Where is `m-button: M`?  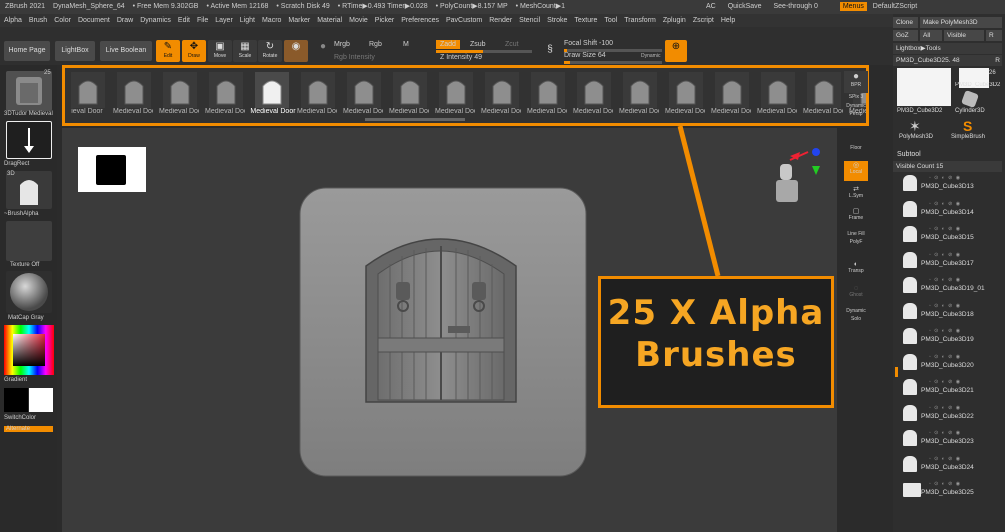
m-button: M is located at coordinates (406, 44).